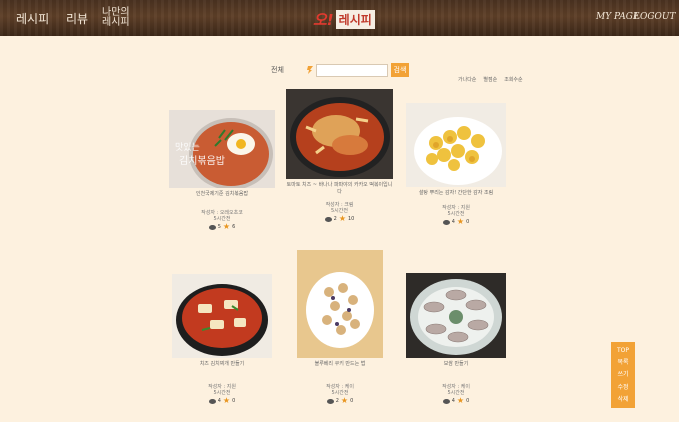 The image size is (679, 422). What do you see at coordinates (622, 361) in the screenshot?
I see `side-list-button: 목록` at bounding box center [622, 361].